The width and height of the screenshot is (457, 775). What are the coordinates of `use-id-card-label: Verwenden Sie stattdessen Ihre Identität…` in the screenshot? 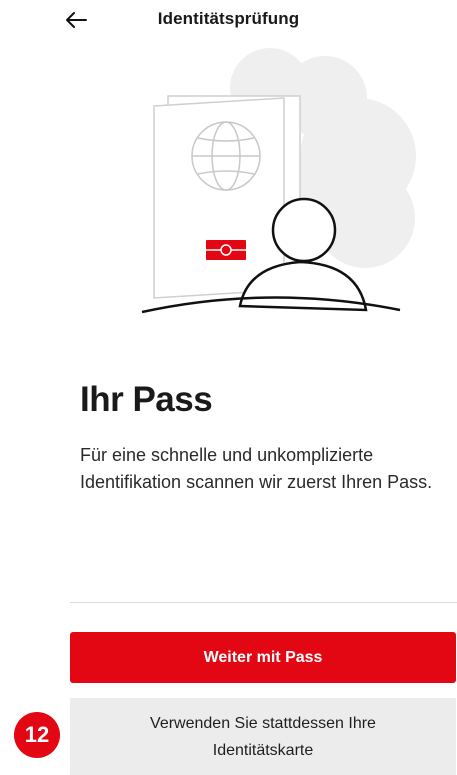 It's located at (263, 736).